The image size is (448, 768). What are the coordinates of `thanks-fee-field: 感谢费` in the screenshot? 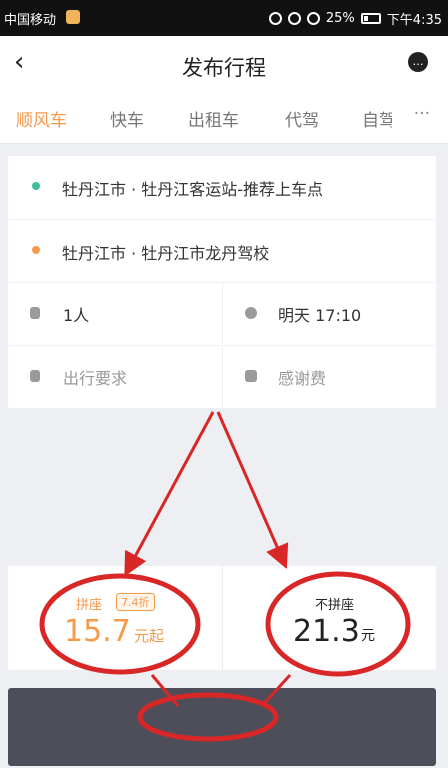 It's located at (329, 376).